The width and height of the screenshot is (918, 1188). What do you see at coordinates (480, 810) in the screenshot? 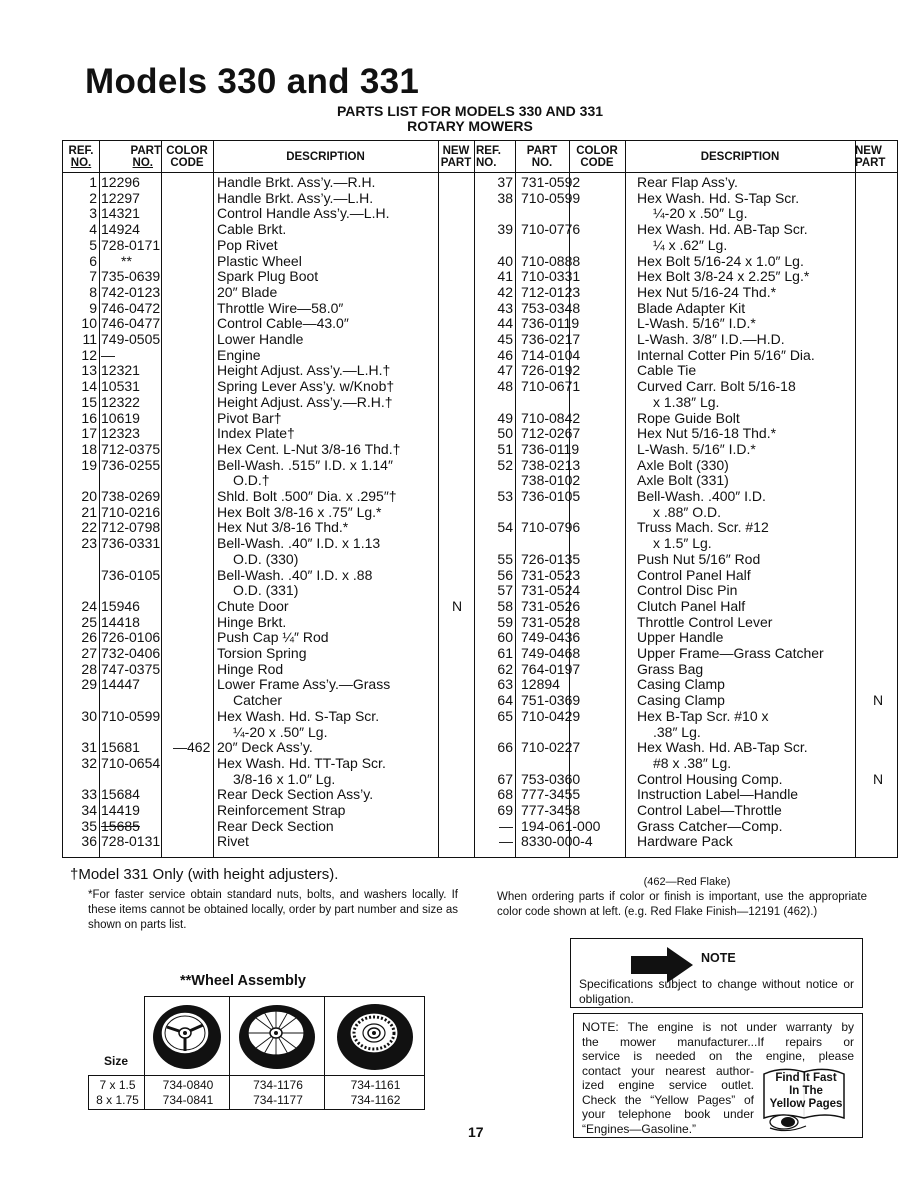
I see `table-row: 69 777-3458 Control Label—Throttle` at bounding box center [480, 810].